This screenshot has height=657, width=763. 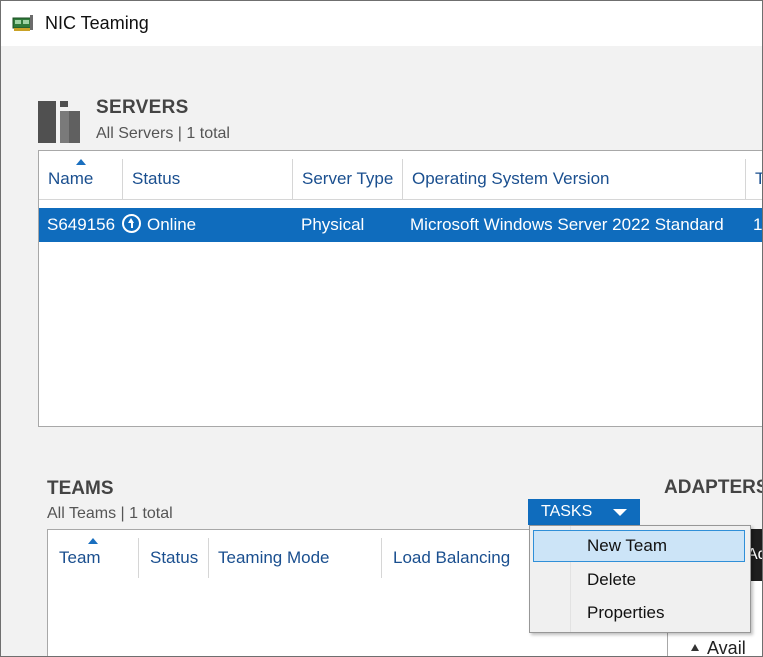 I want to click on server-status-cell: Online, so click(x=159, y=225).